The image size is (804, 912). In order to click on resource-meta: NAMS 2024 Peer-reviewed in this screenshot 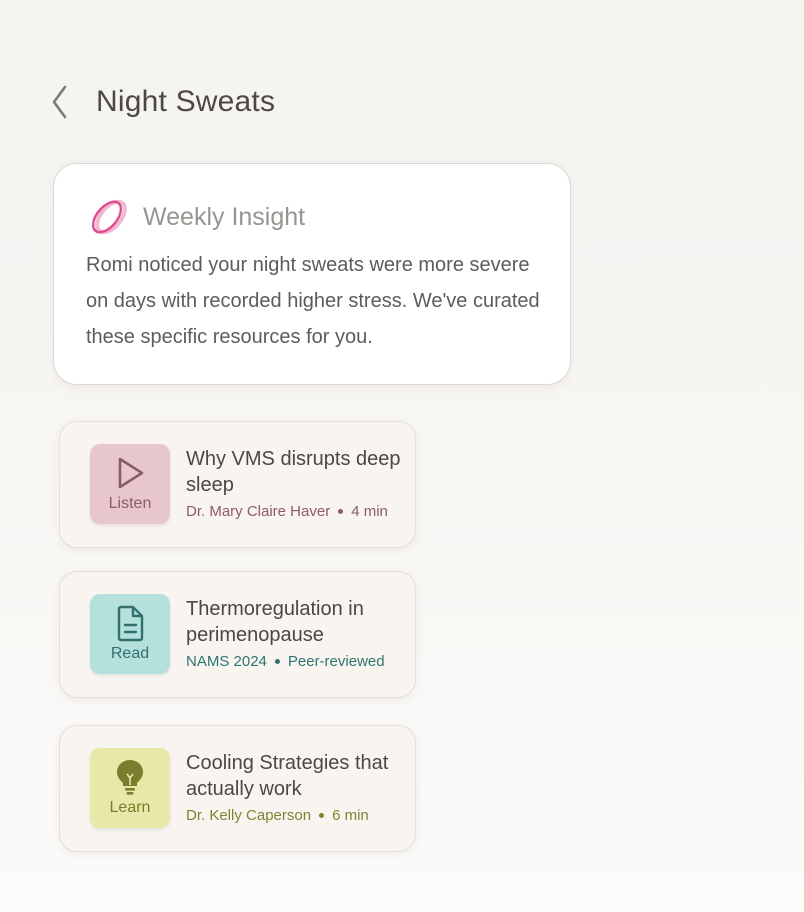, I will do `click(285, 661)`.